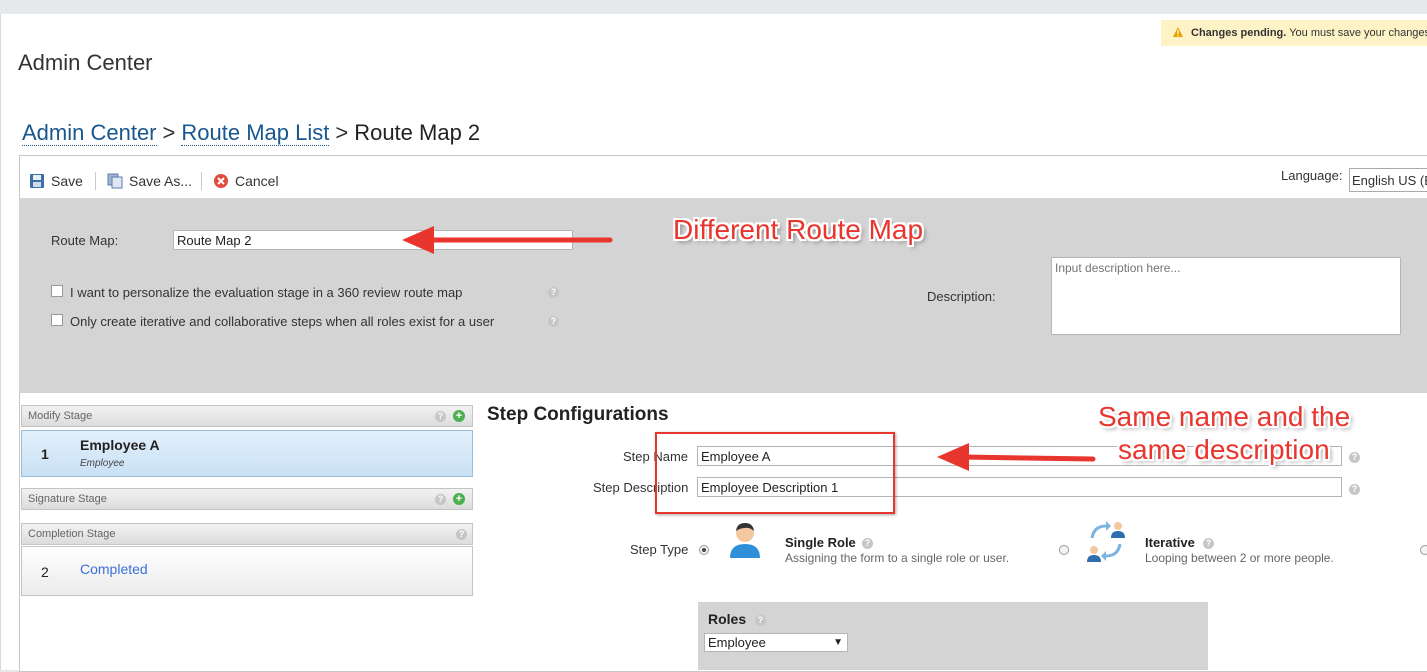  Describe the element at coordinates (775, 473) in the screenshot. I see `annotation-highlight-box` at that location.